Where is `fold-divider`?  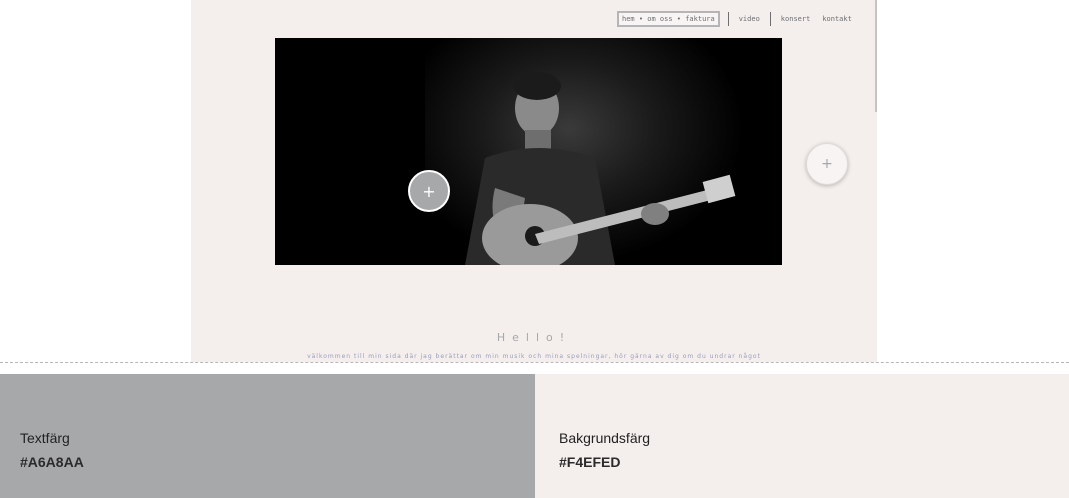 fold-divider is located at coordinates (534, 362).